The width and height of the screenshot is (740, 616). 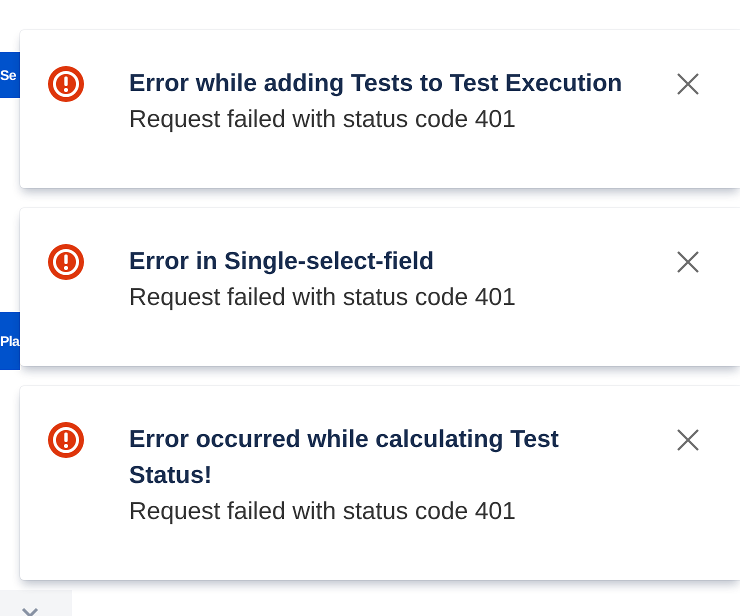 What do you see at coordinates (10, 341) in the screenshot?
I see `page-button: Pla` at bounding box center [10, 341].